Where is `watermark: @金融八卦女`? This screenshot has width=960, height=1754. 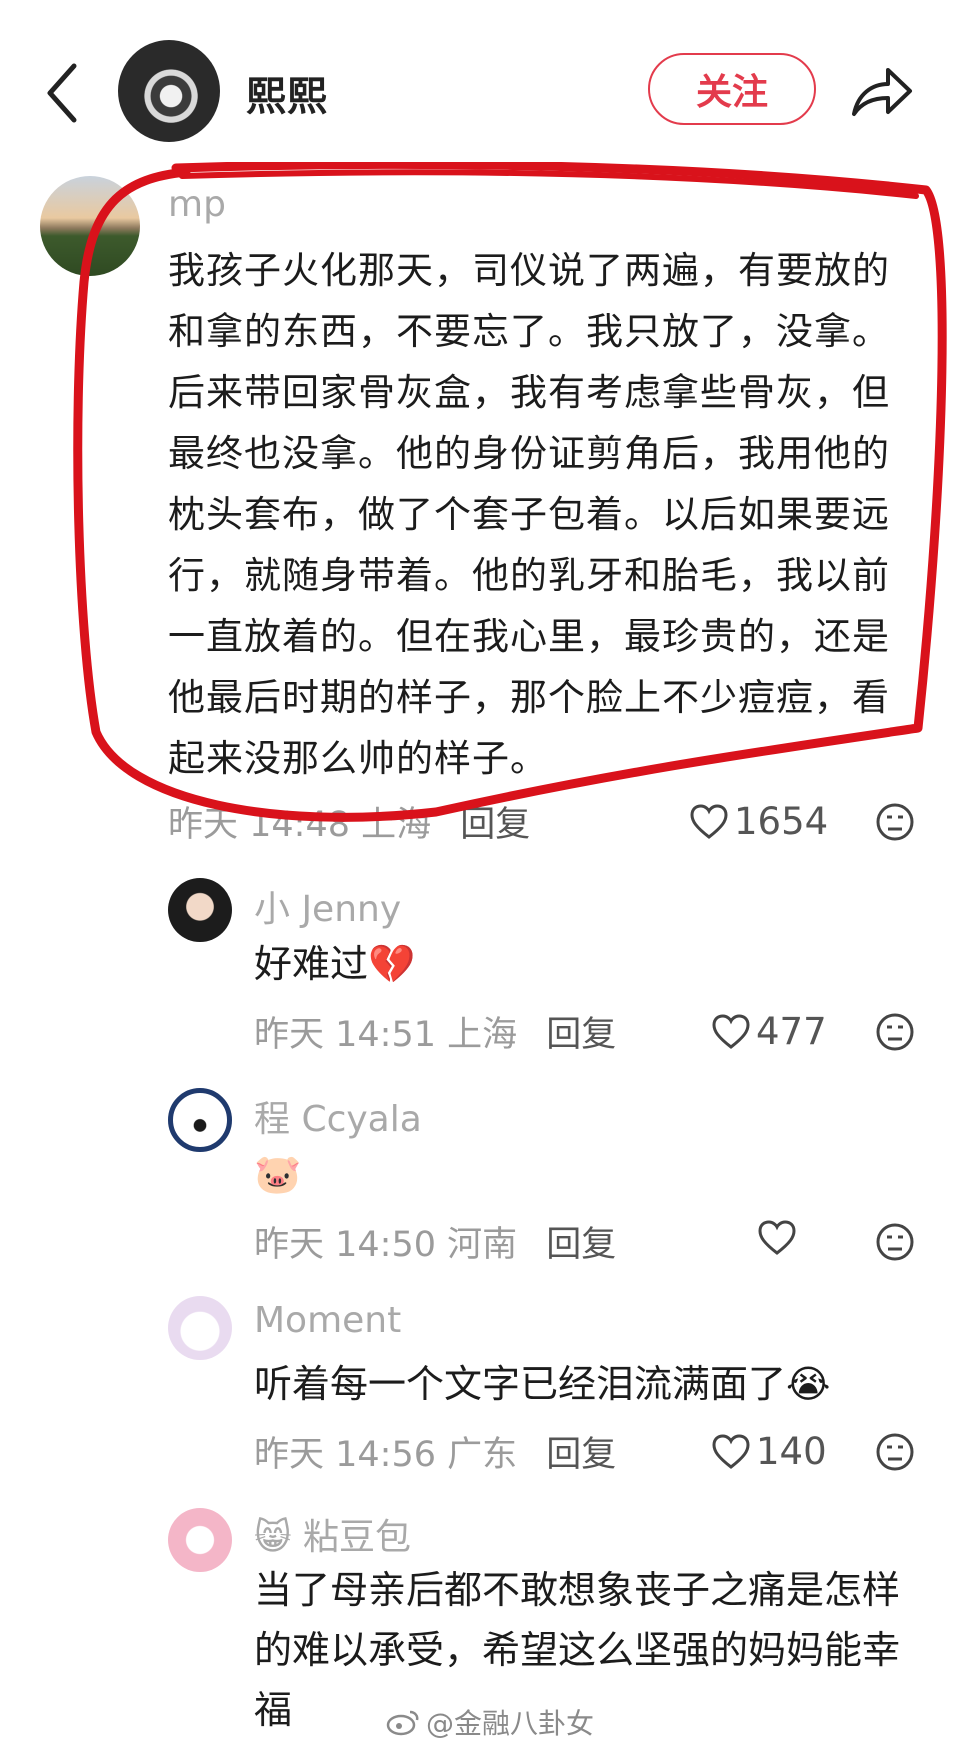 watermark: @金融八卦女 is located at coordinates (490, 1722).